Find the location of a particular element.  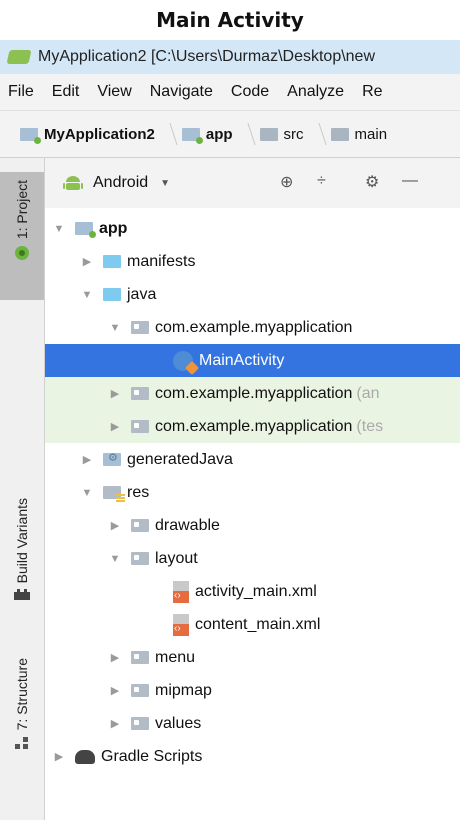

view-mode-select: Android is located at coordinates (120, 183).